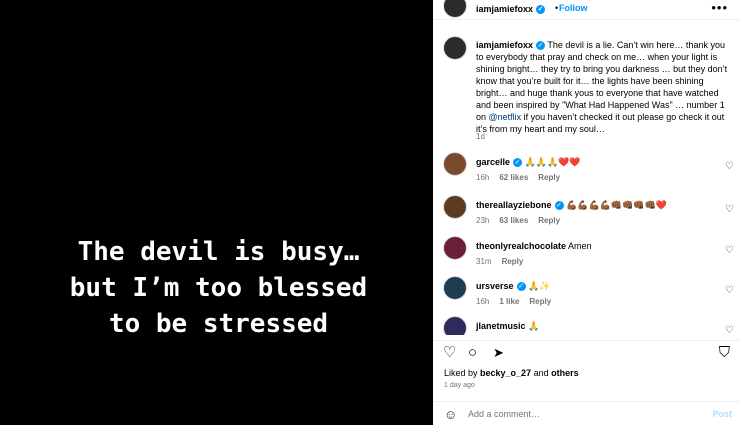 The height and width of the screenshot is (425, 740). Describe the element at coordinates (505, 117) in the screenshot. I see `mention-link: @netflix` at that location.